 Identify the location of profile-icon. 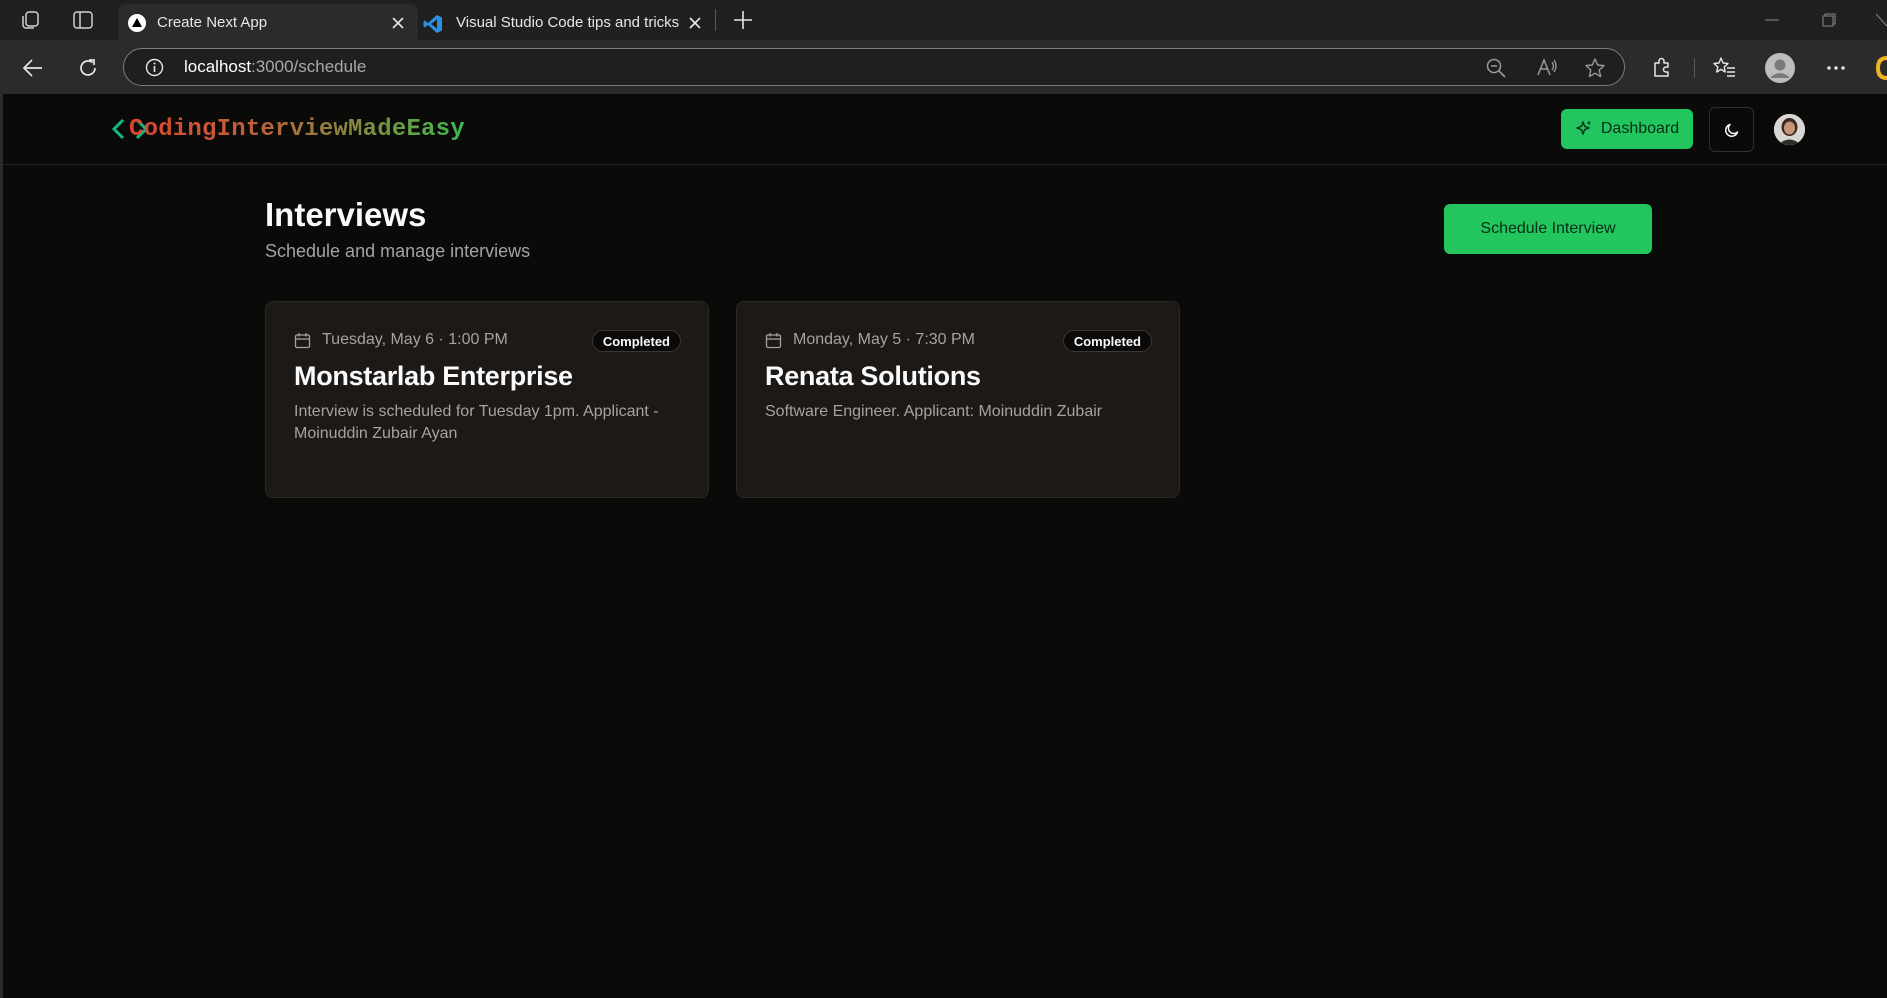
(1780, 68).